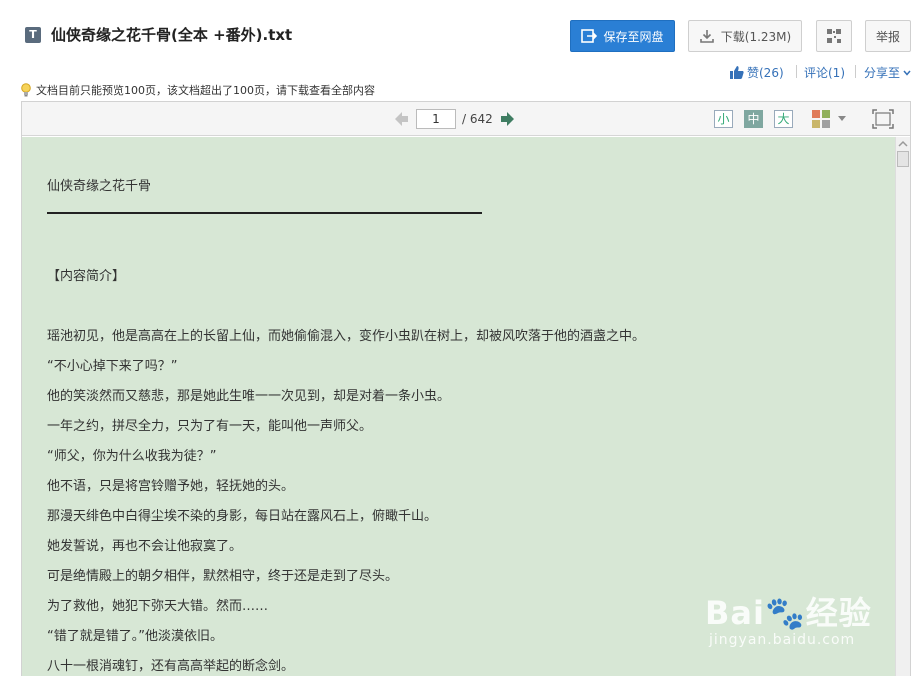 The height and width of the screenshot is (676, 922). What do you see at coordinates (903, 159) in the screenshot?
I see `scrollbar-thumb` at bounding box center [903, 159].